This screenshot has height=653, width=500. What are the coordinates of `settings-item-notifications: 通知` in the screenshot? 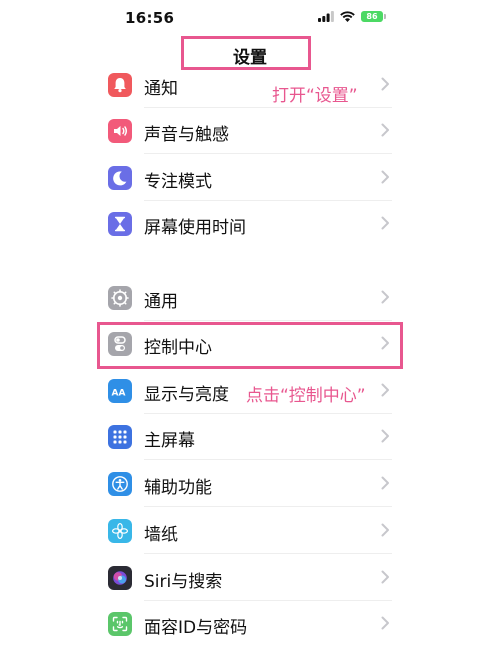 It's located at (250, 85).